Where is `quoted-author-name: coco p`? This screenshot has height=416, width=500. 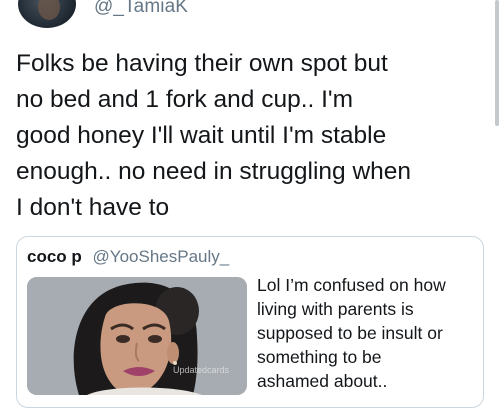 quoted-author-name: coco p is located at coordinates (54, 256).